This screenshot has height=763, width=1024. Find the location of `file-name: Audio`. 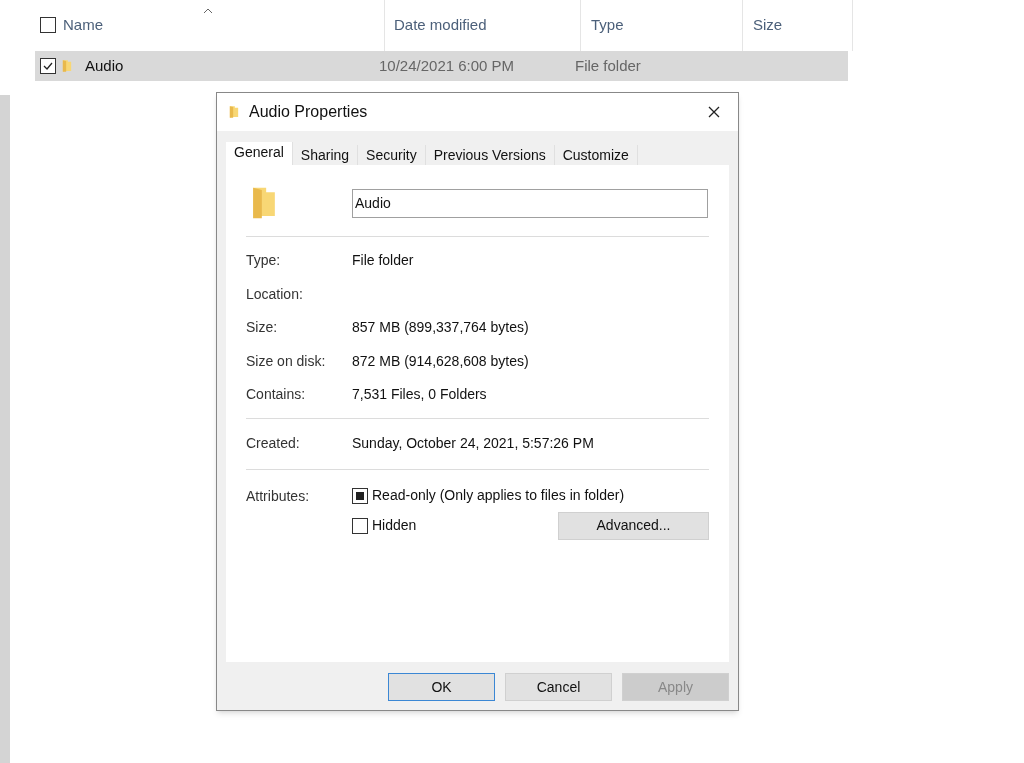

file-name: Audio is located at coordinates (105, 65).